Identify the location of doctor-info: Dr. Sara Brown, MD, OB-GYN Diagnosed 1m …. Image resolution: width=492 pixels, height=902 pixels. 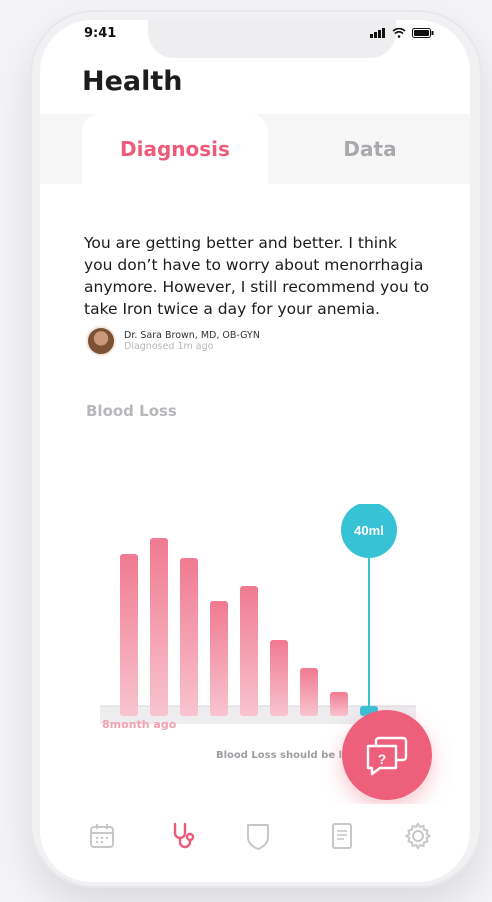
(173, 341).